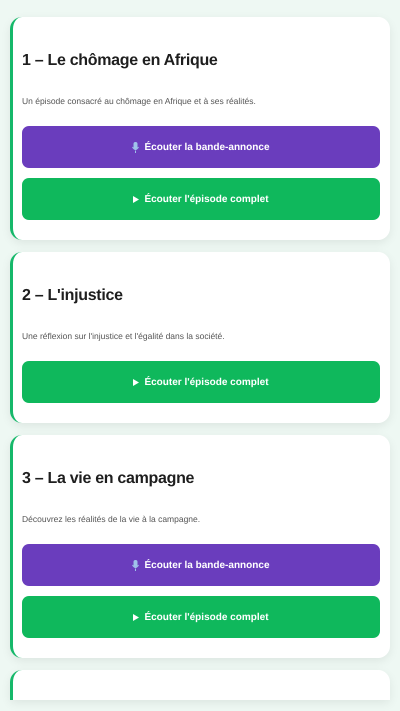 The width and height of the screenshot is (400, 711). What do you see at coordinates (124, 336) in the screenshot?
I see `episode-description: Une réflexion sur l'injustice et l'égalité dans la société.` at bounding box center [124, 336].